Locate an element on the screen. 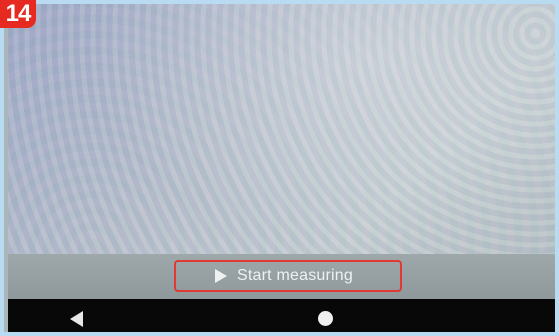 Image resolution: width=559 pixels, height=336 pixels. step-number-badge: 14 is located at coordinates (18, 14).